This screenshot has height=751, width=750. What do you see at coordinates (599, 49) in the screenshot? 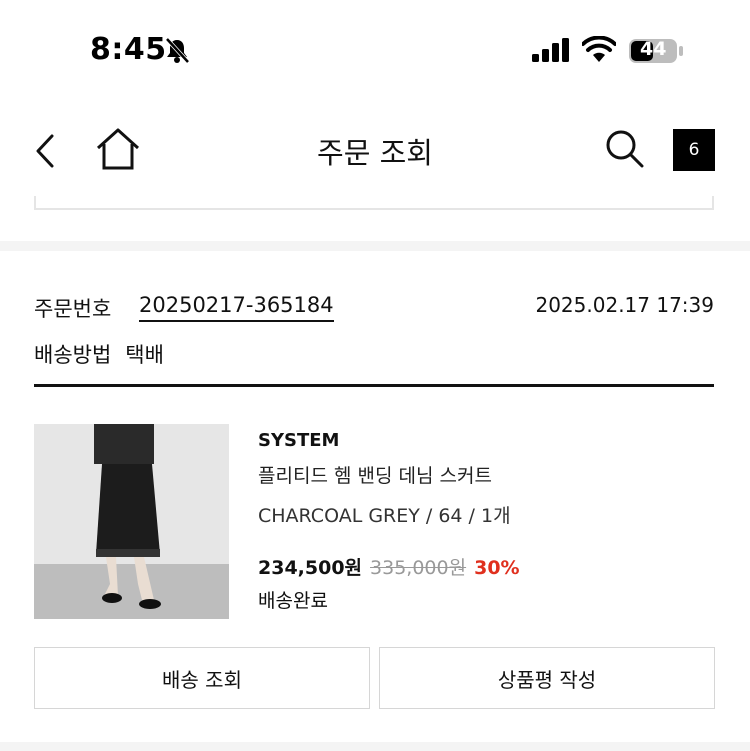
I see `wifi-icon` at bounding box center [599, 49].